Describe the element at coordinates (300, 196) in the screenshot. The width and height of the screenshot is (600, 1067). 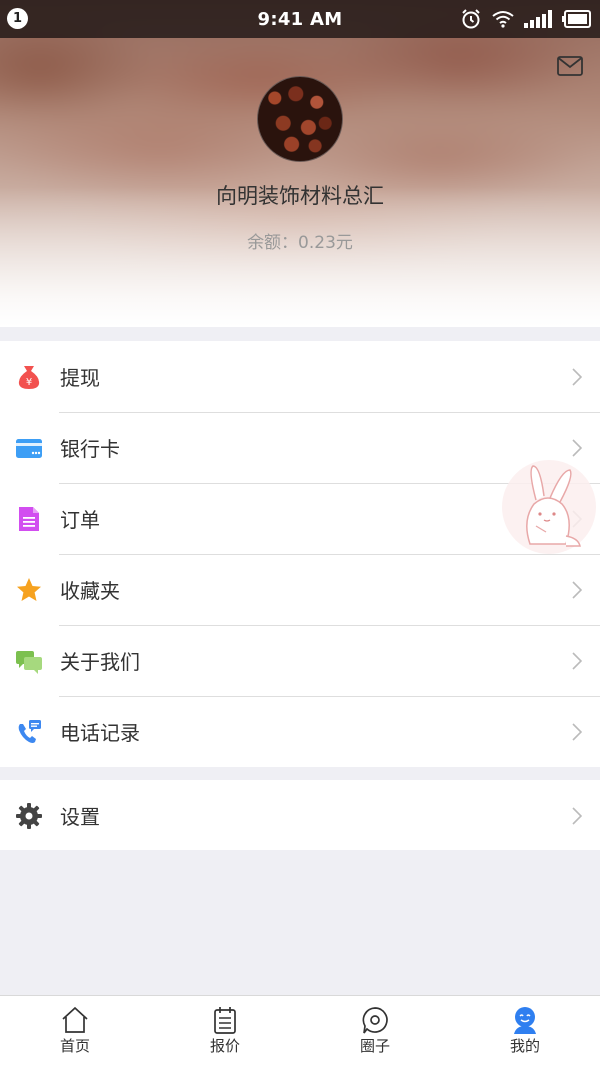
I see `user-name: 向明装饰材料总汇` at that location.